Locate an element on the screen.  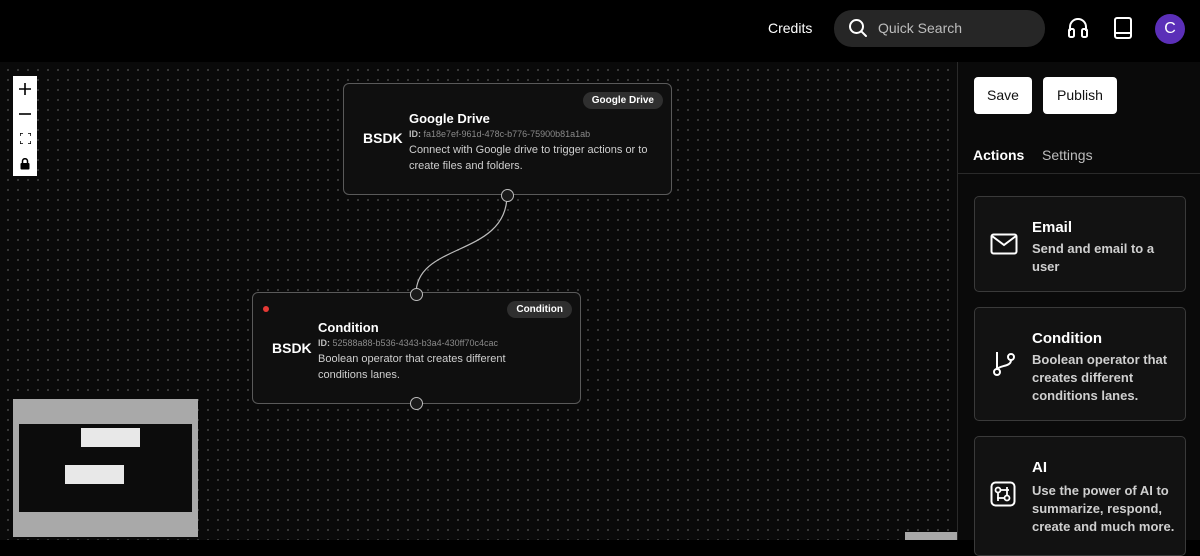
node-id: ID: fa18e7ef-961d-478c-b776-75900b81a1ab is located at coordinates (499, 134).